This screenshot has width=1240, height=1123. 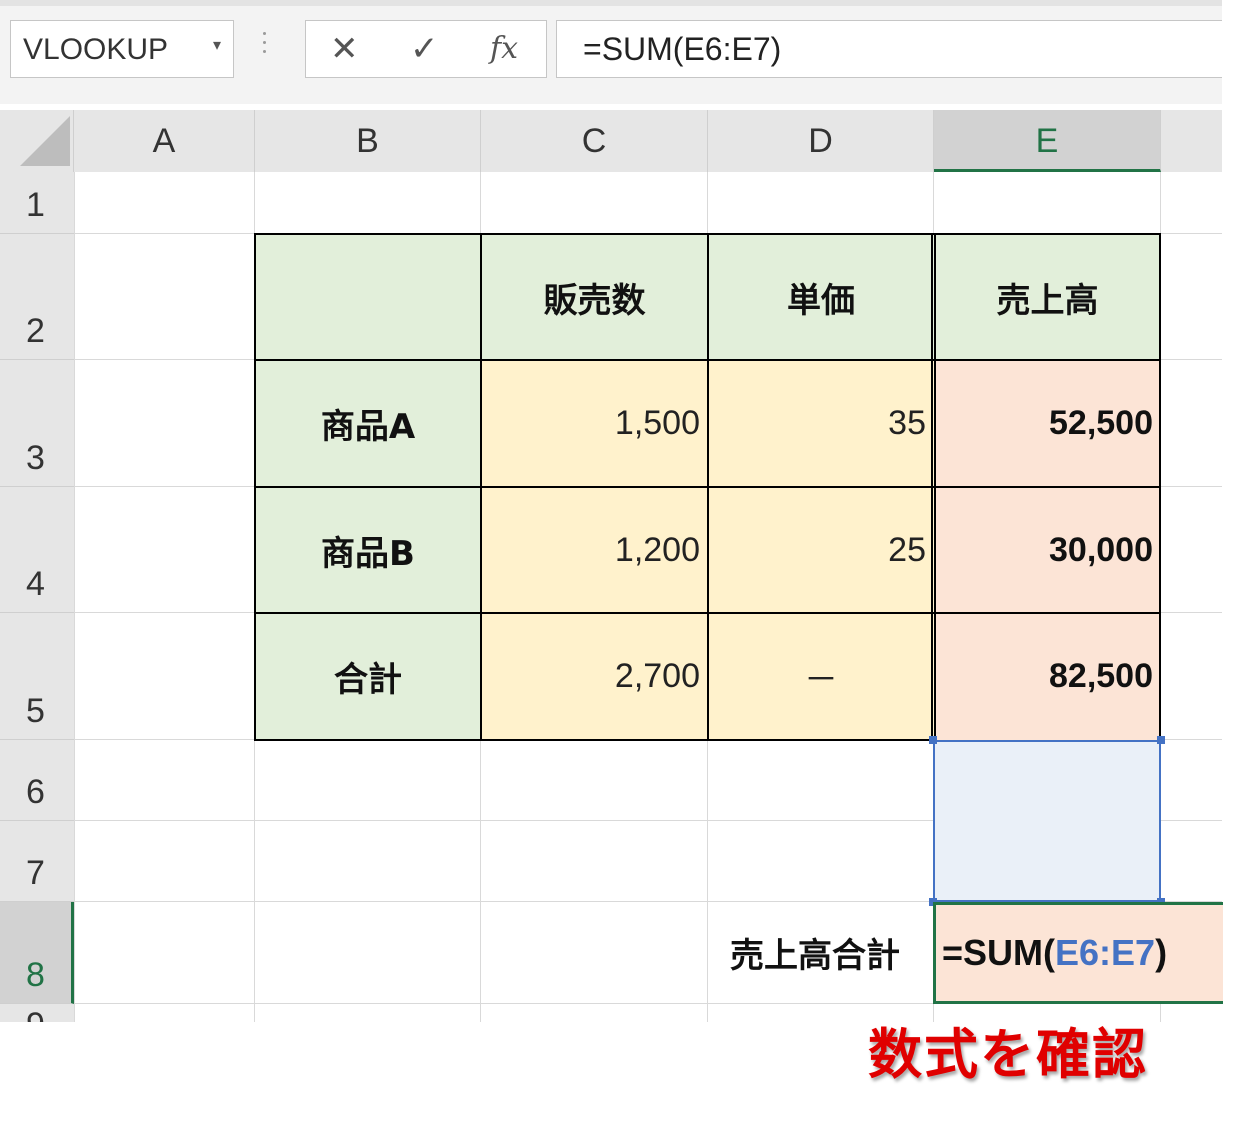 What do you see at coordinates (164, 141) in the screenshot?
I see `column-header-a: A` at bounding box center [164, 141].